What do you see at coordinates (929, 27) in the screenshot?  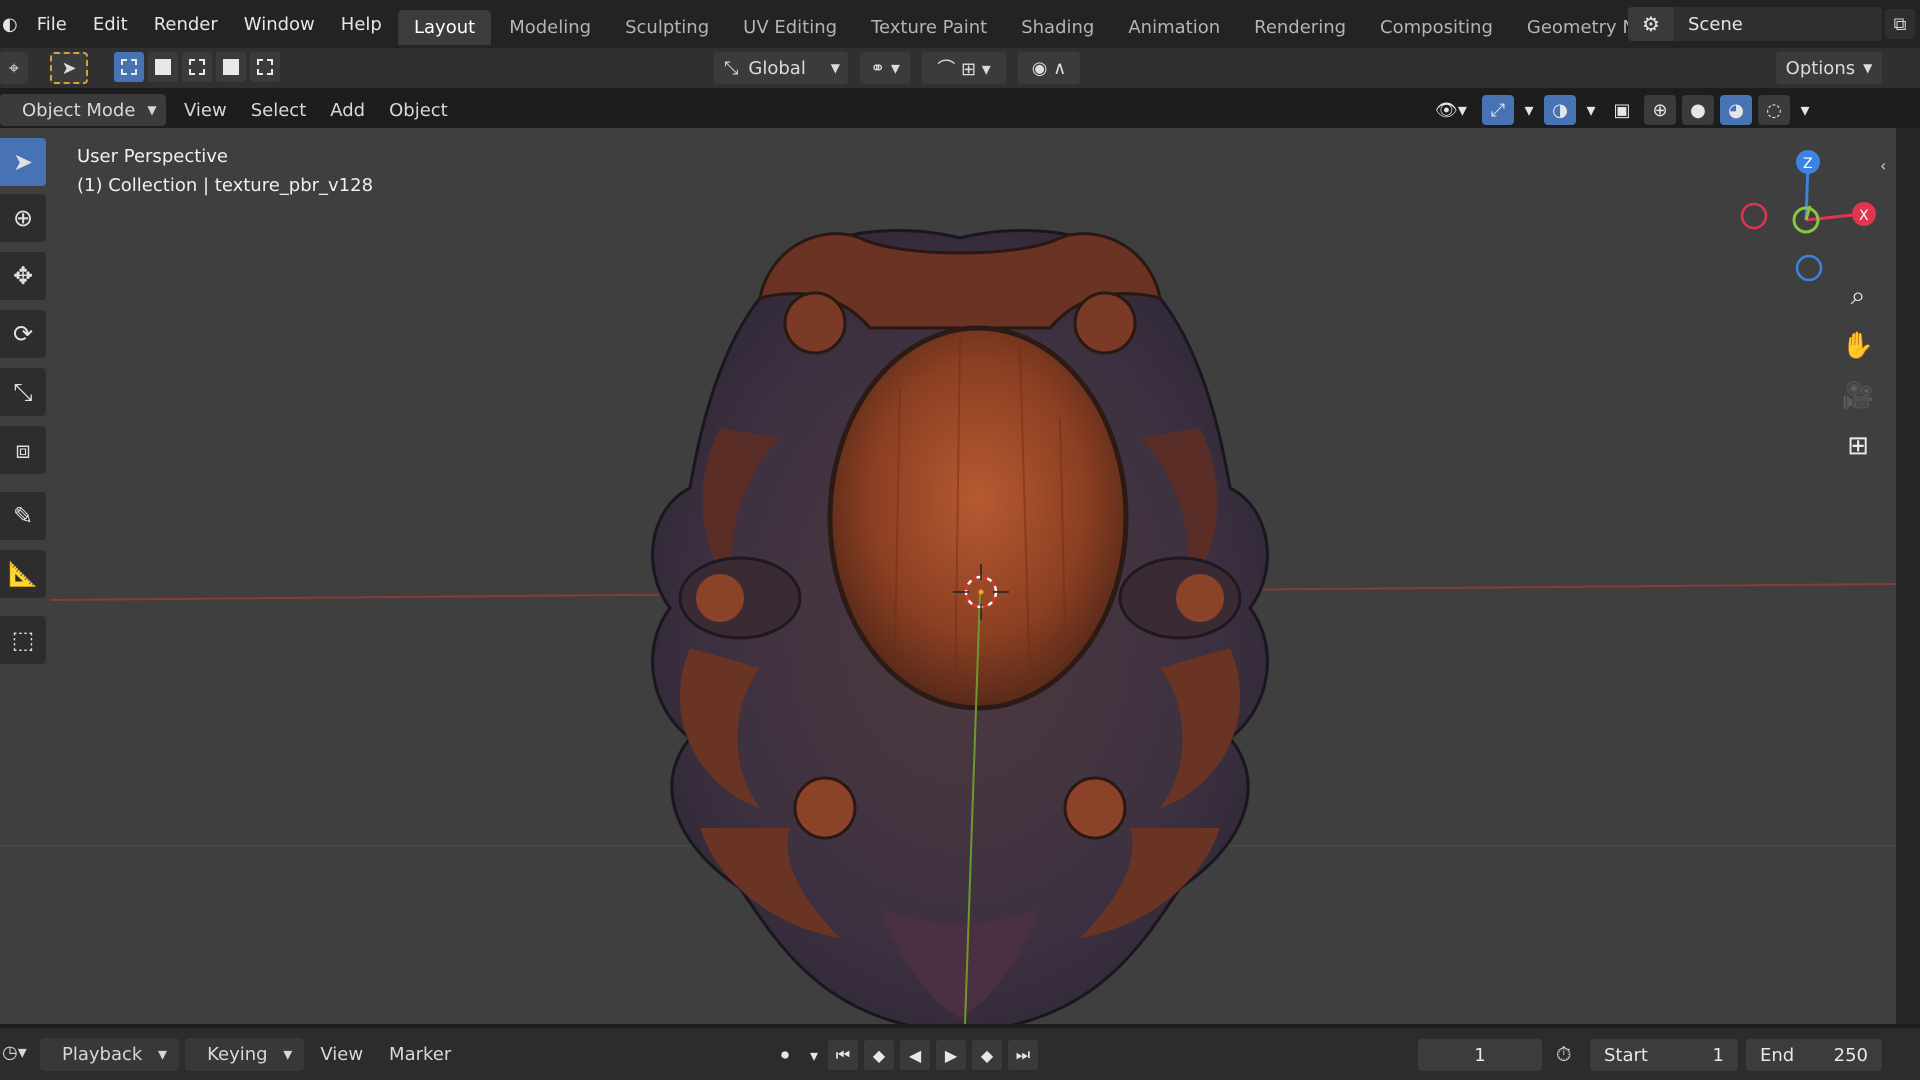 I see `tab-texture-paint: Texture Paint` at bounding box center [929, 27].